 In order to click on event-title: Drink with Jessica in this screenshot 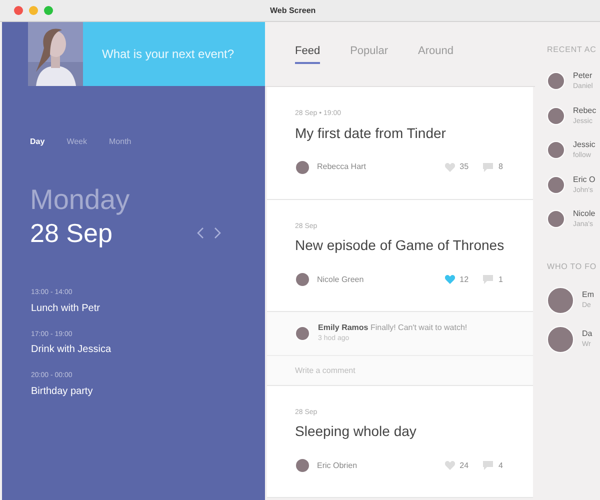, I will do `click(148, 349)`.